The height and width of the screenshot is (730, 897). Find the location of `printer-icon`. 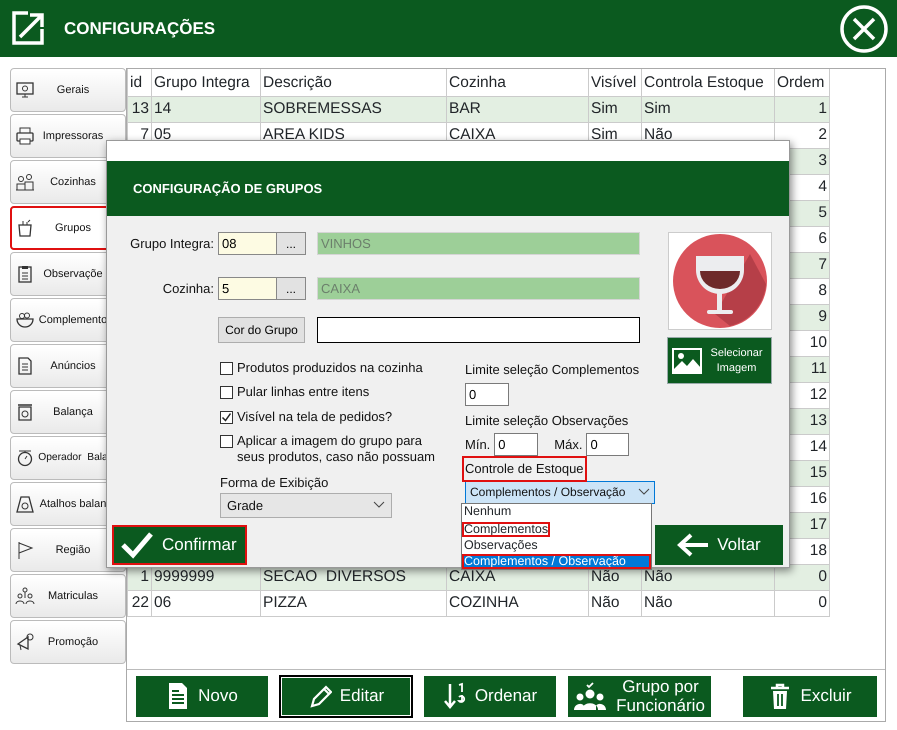

printer-icon is located at coordinates (25, 136).